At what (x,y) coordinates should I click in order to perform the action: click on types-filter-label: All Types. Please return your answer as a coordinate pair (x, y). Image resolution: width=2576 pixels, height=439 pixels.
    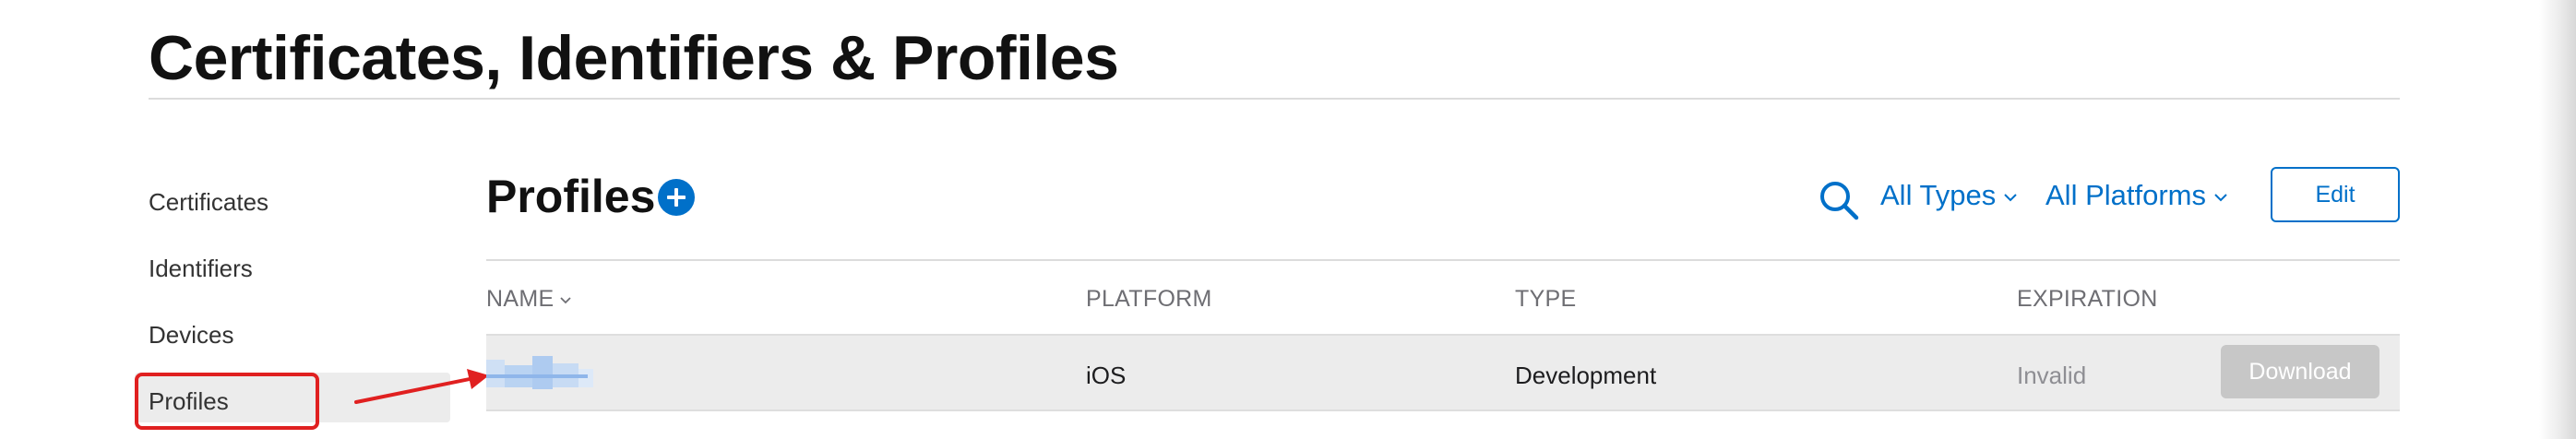
    Looking at the image, I should click on (1938, 195).